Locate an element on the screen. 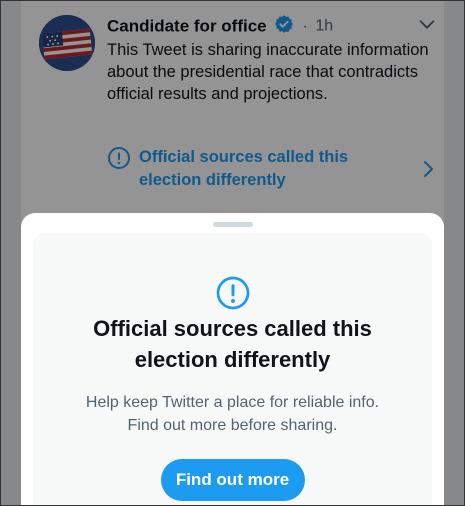  find-out-more-button: Find out more is located at coordinates (232, 480).